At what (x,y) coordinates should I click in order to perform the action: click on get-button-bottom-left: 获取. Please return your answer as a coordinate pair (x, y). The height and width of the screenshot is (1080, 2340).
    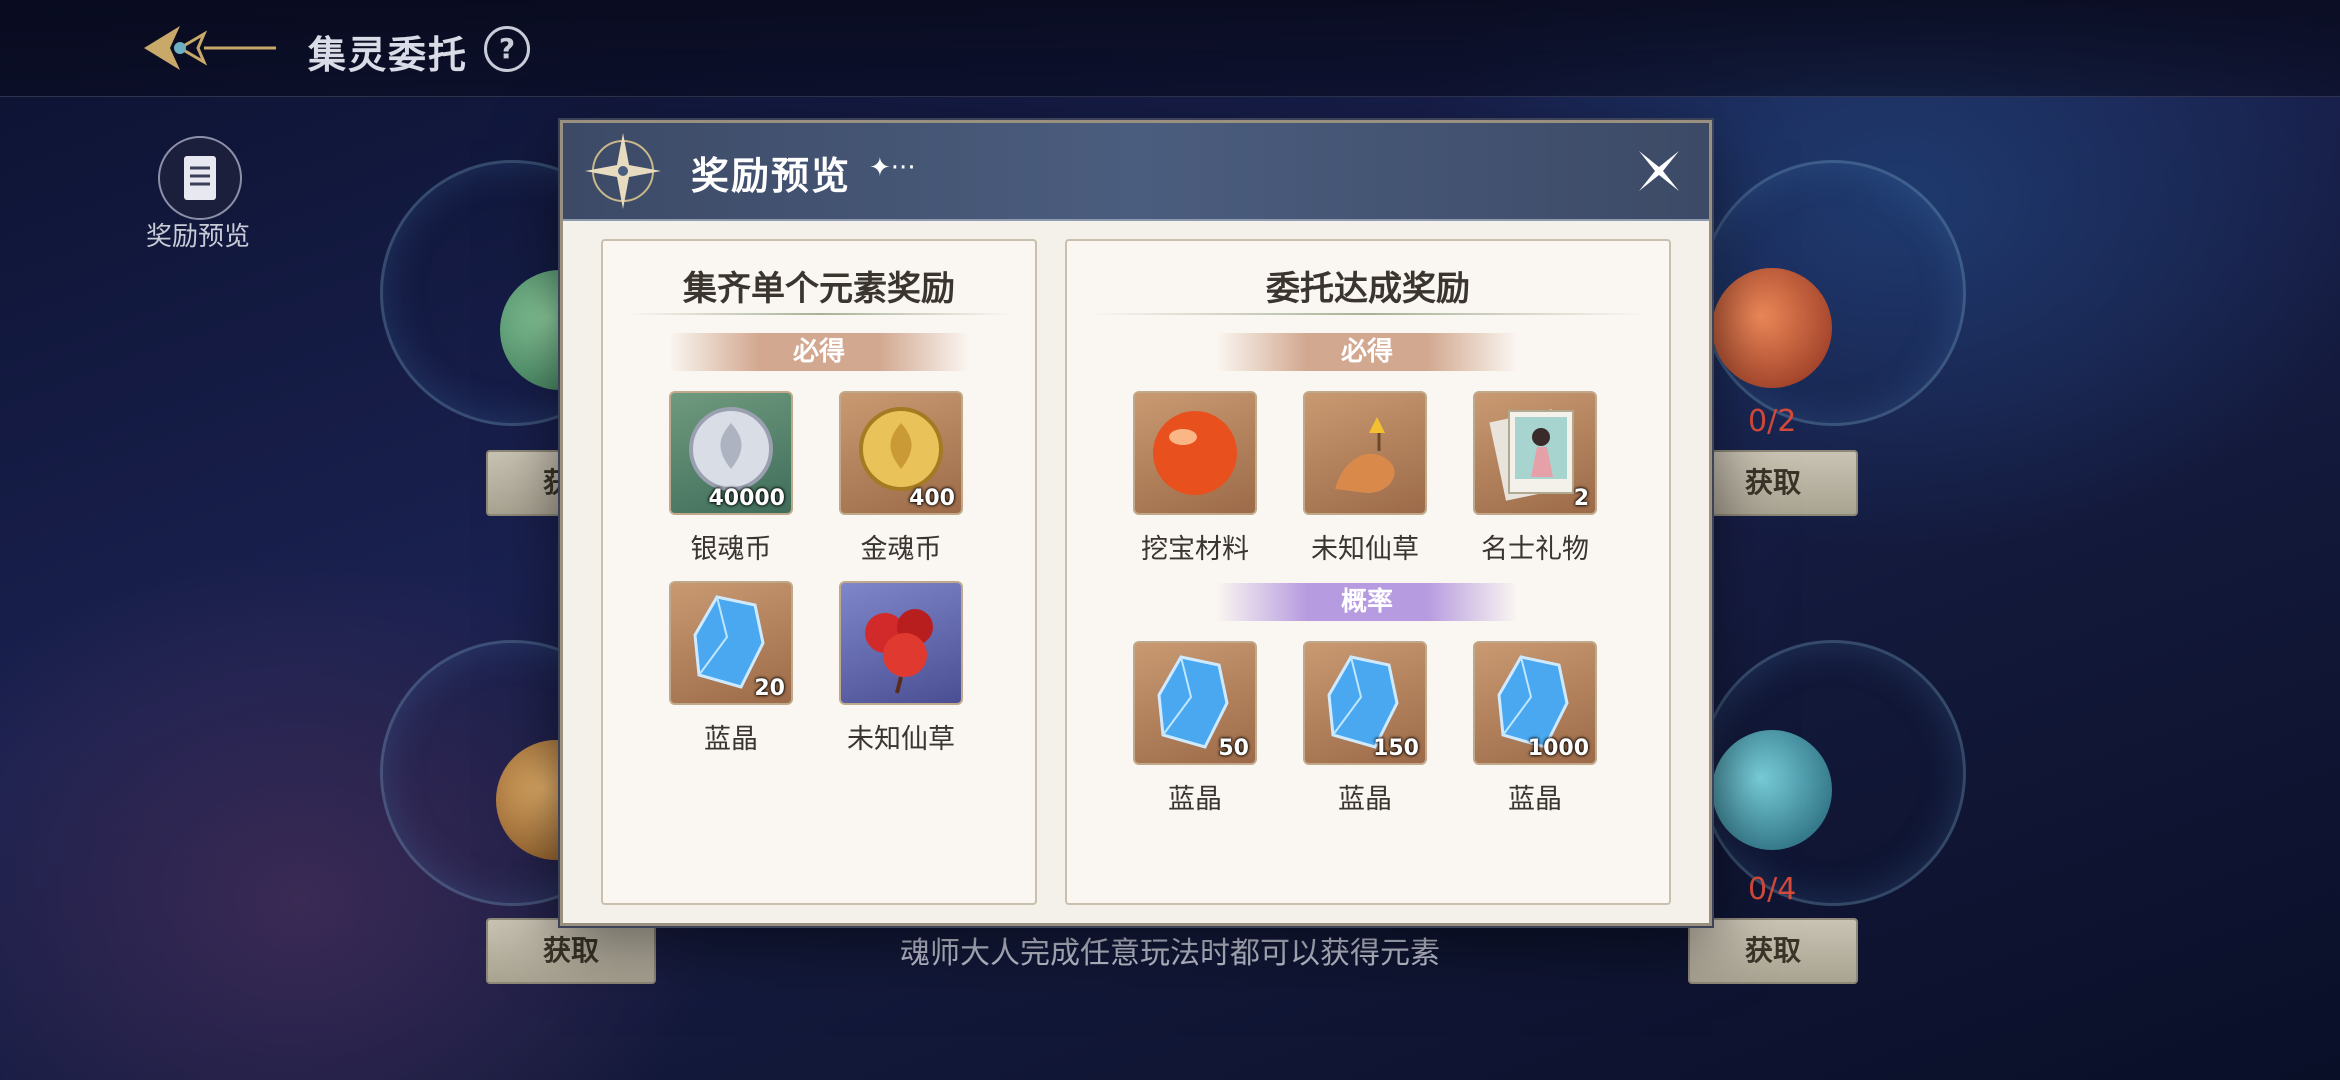
    Looking at the image, I should click on (571, 951).